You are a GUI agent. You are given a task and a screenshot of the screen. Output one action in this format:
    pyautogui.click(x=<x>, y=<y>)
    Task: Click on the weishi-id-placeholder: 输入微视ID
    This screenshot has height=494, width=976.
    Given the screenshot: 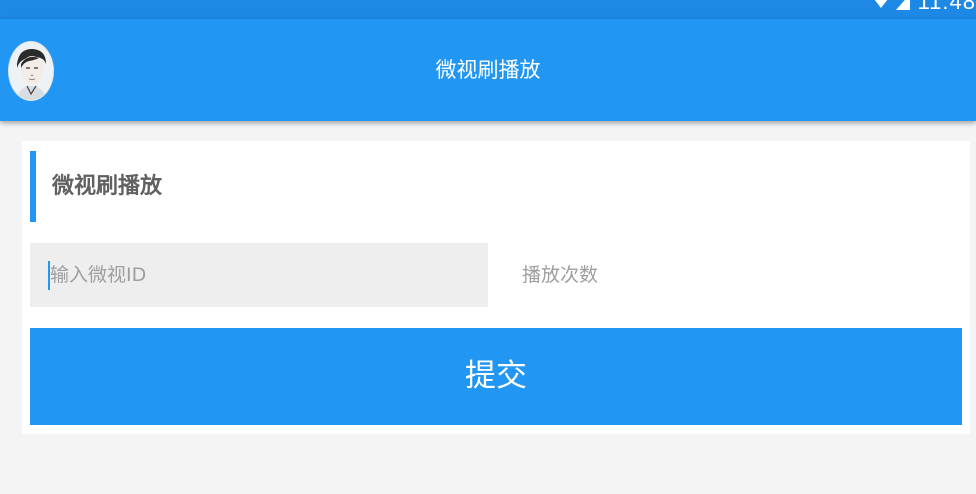 What is the action you would take?
    pyautogui.click(x=98, y=275)
    